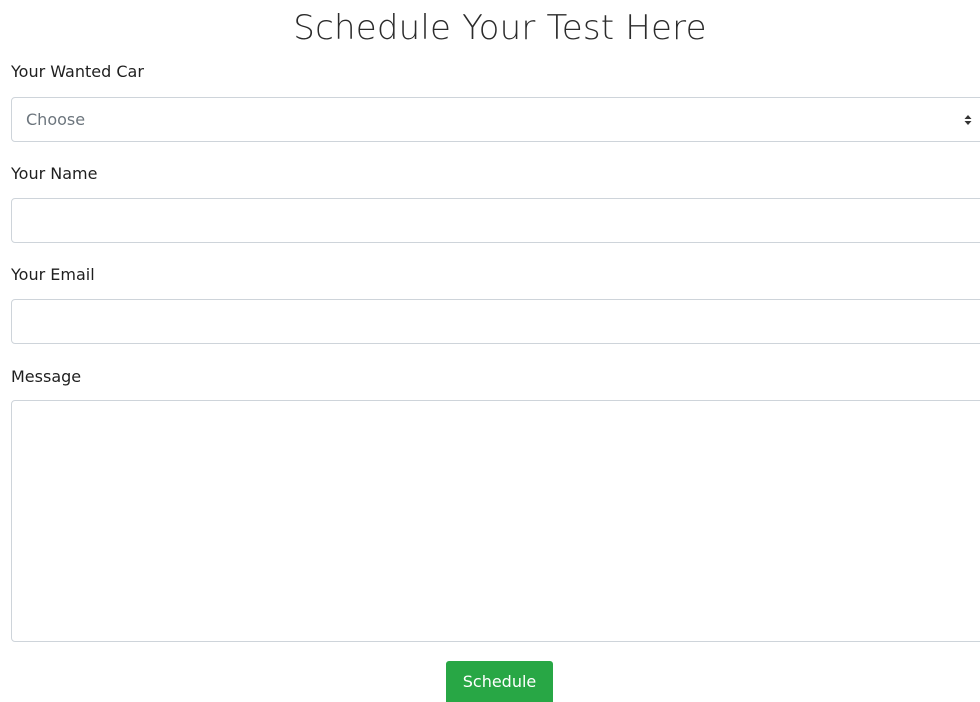  What do you see at coordinates (495, 321) in the screenshot?
I see `email-input` at bounding box center [495, 321].